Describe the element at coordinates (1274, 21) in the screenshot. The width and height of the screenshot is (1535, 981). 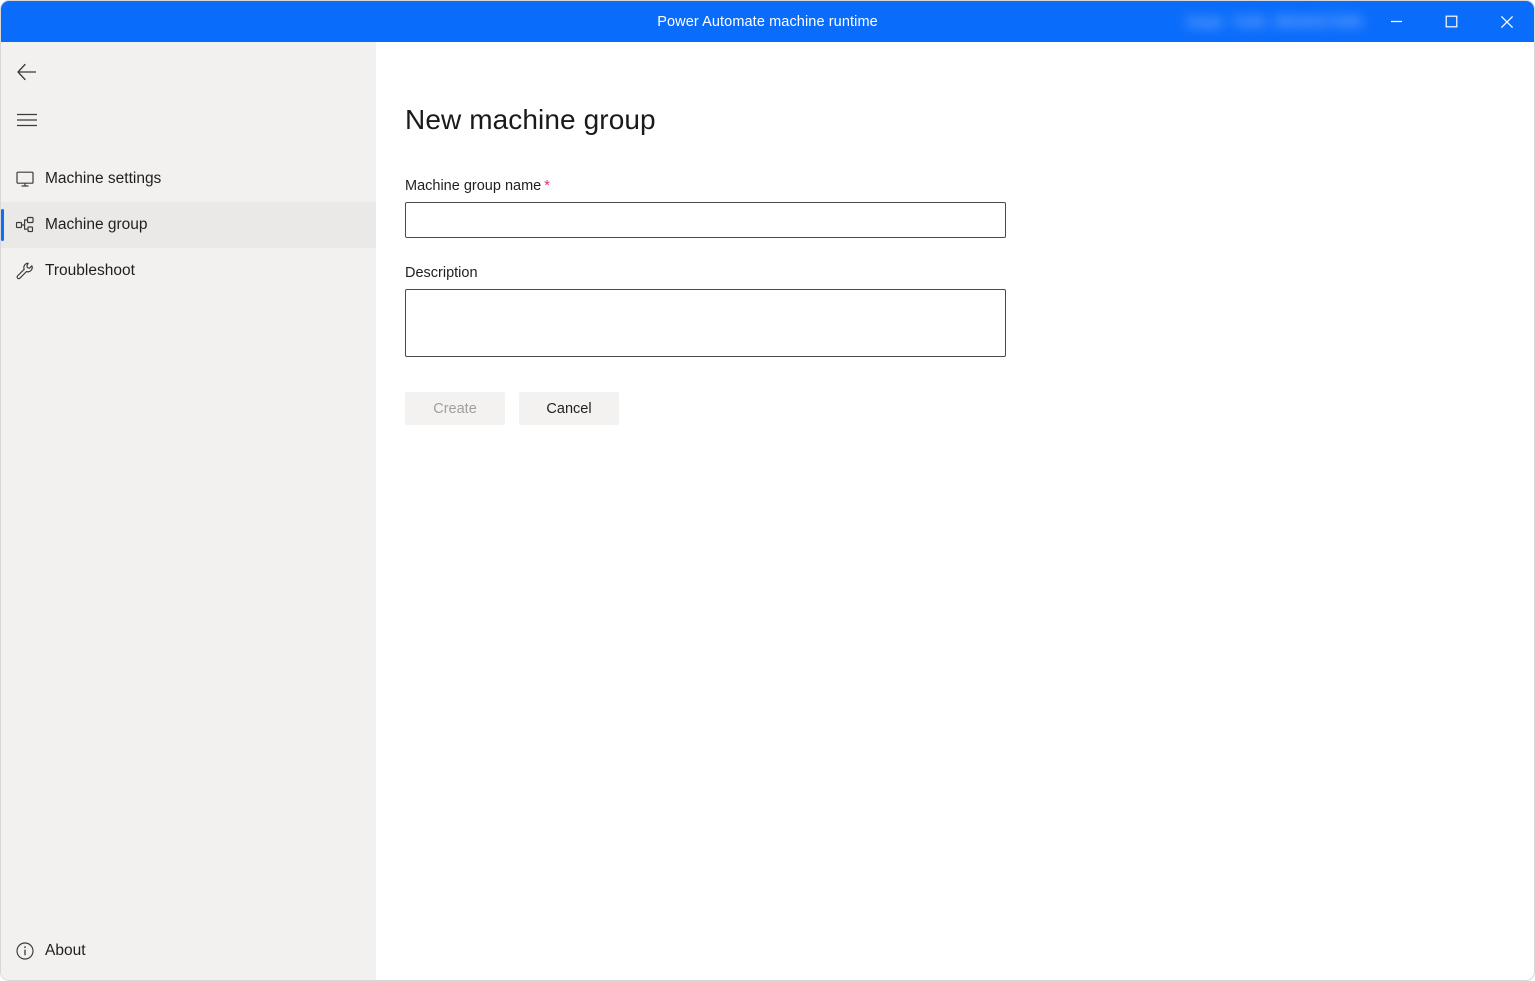
I see `account-info-blurred: Sergio Torillo BRAINSTORM` at that location.